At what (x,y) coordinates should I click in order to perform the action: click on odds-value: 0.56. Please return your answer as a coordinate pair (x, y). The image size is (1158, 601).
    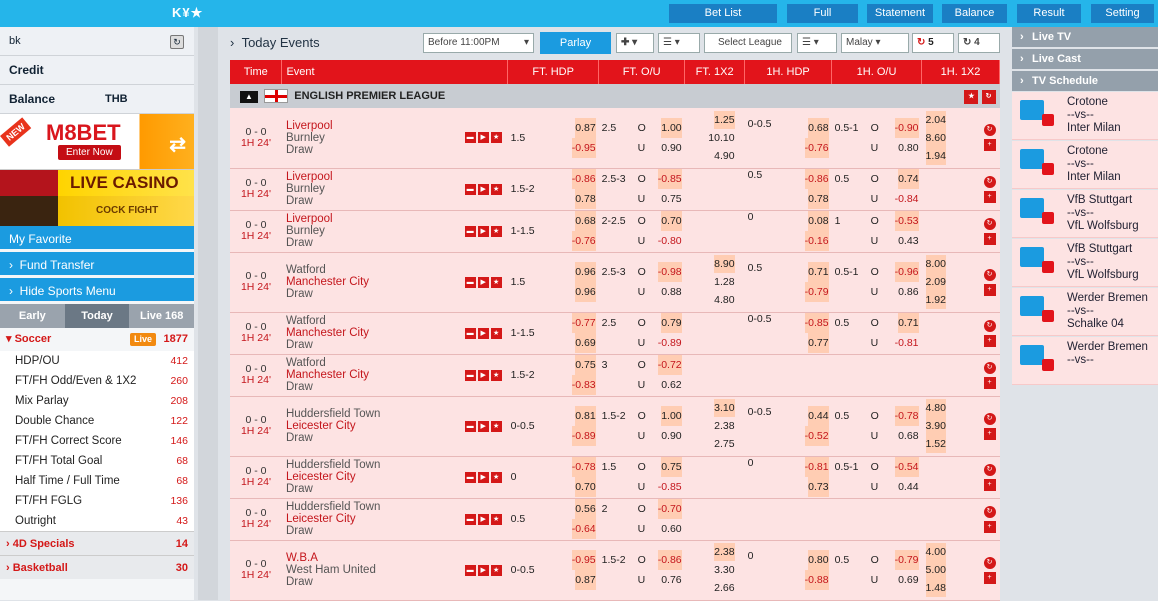
    Looking at the image, I should click on (585, 509).